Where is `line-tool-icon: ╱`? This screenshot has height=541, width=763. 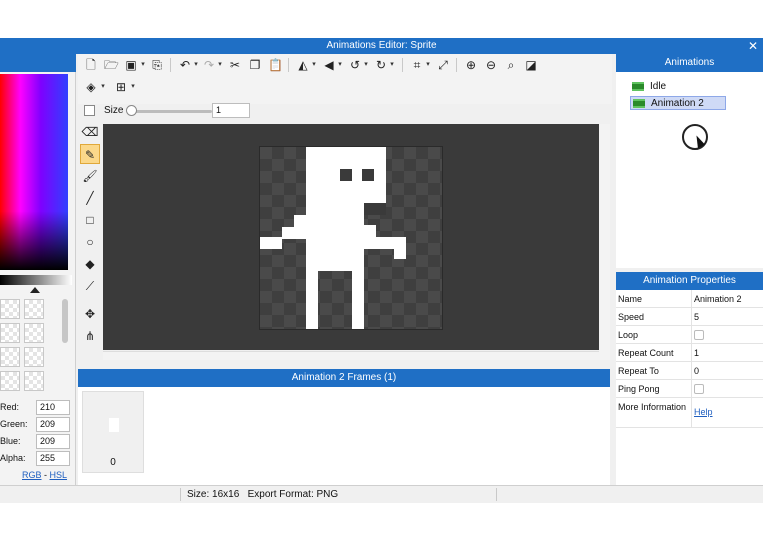 line-tool-icon: ╱ is located at coordinates (90, 198).